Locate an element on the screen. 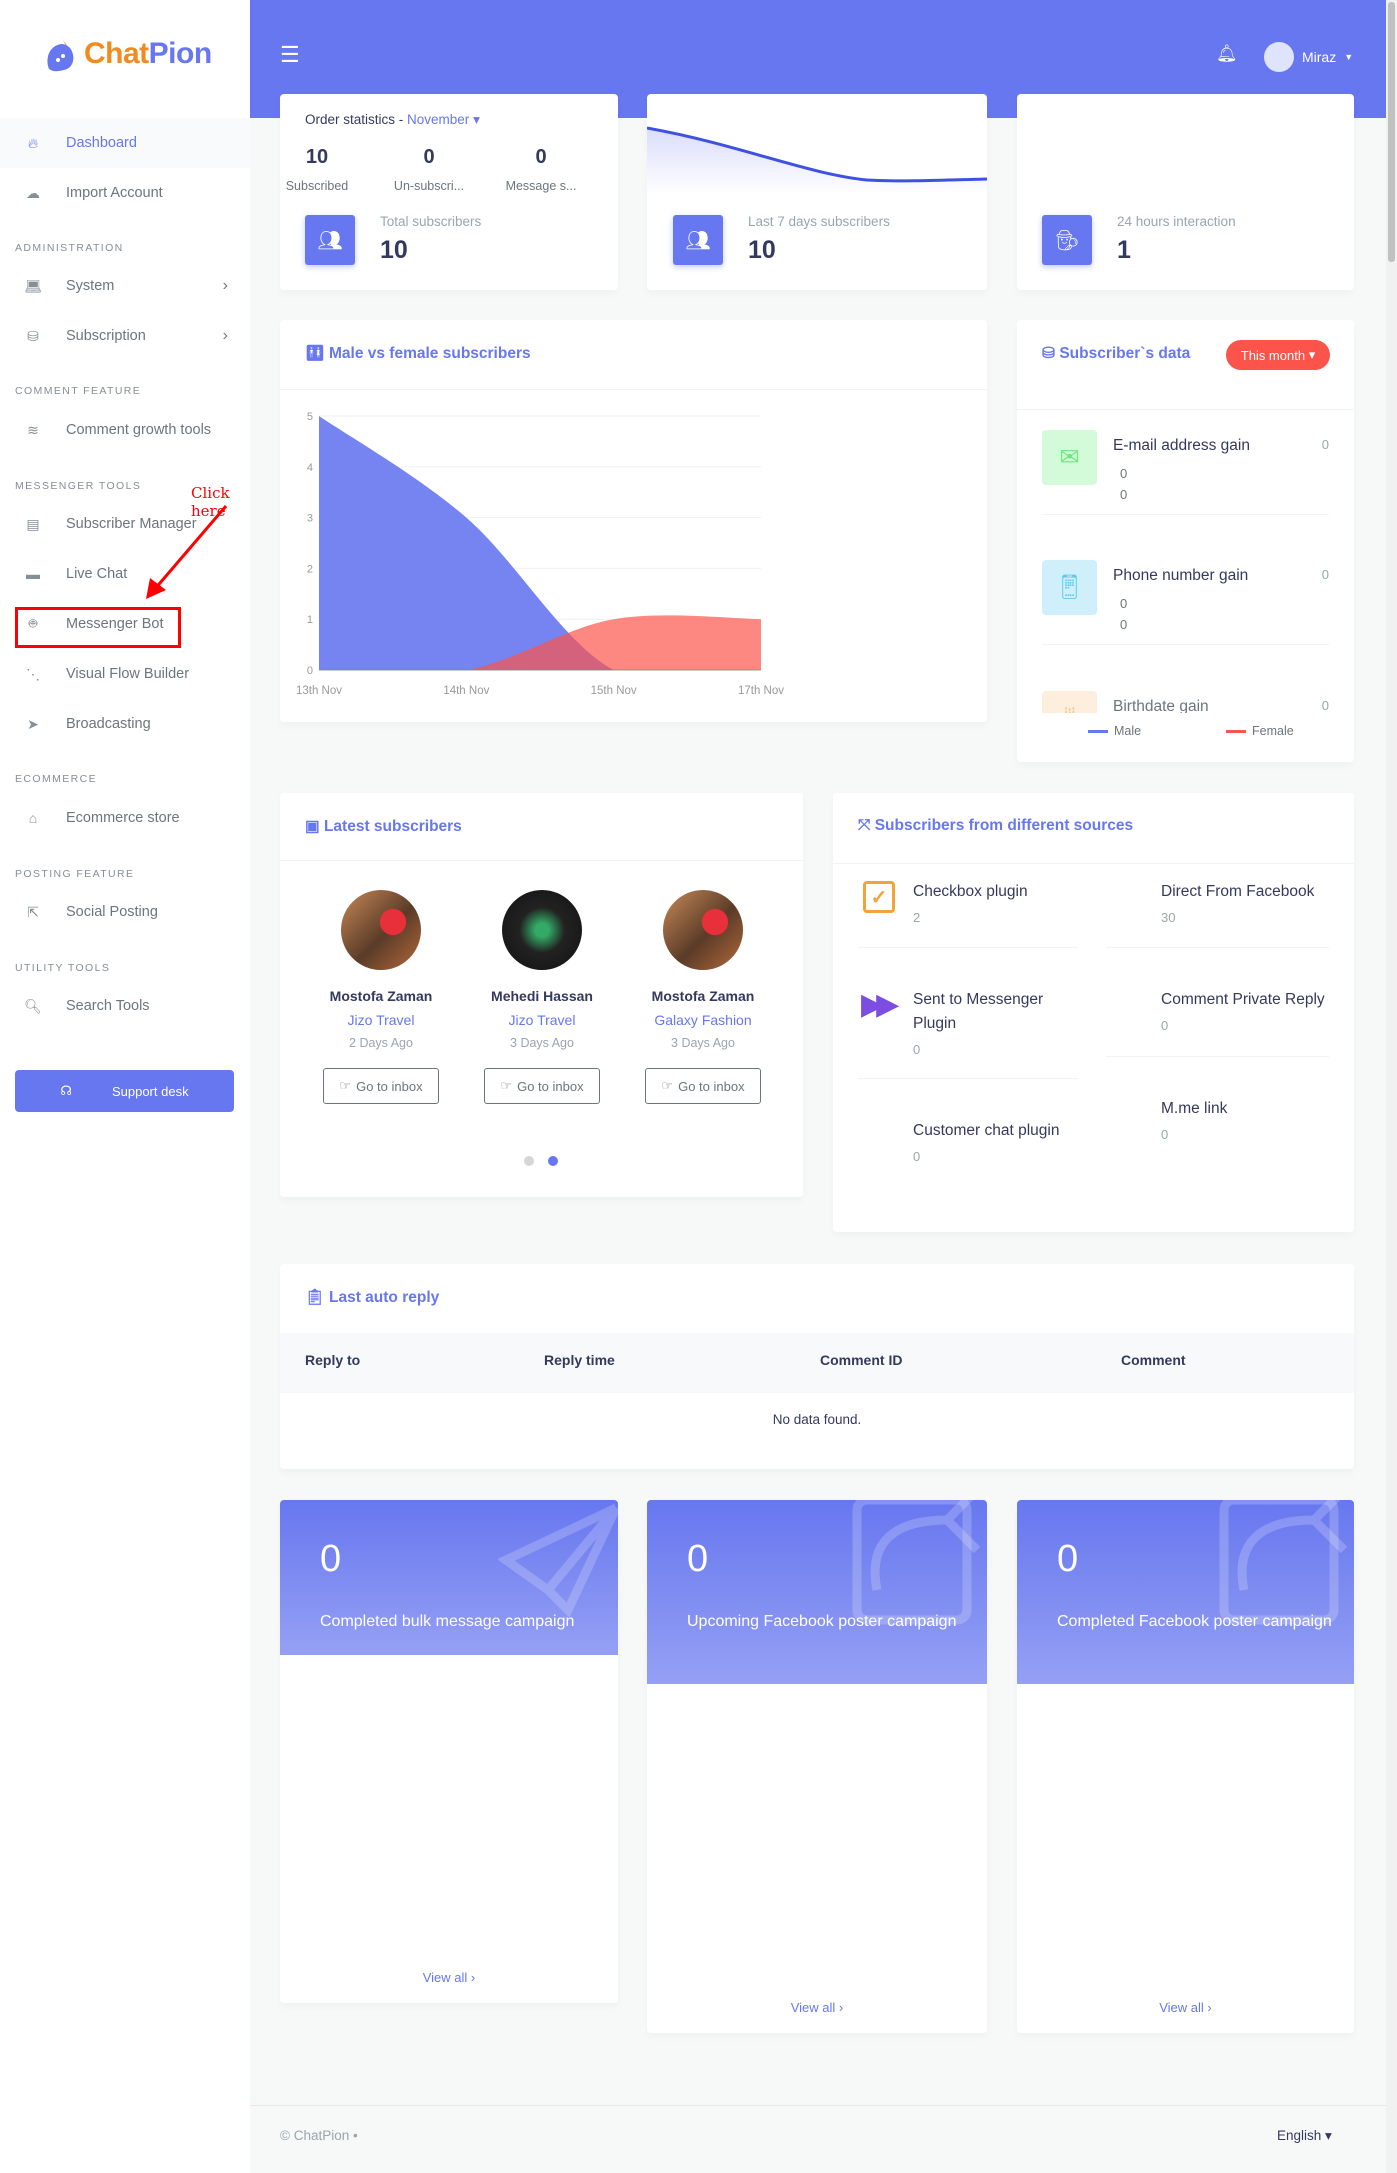  hamburger-menu-icon: ☰ is located at coordinates (290, 55).